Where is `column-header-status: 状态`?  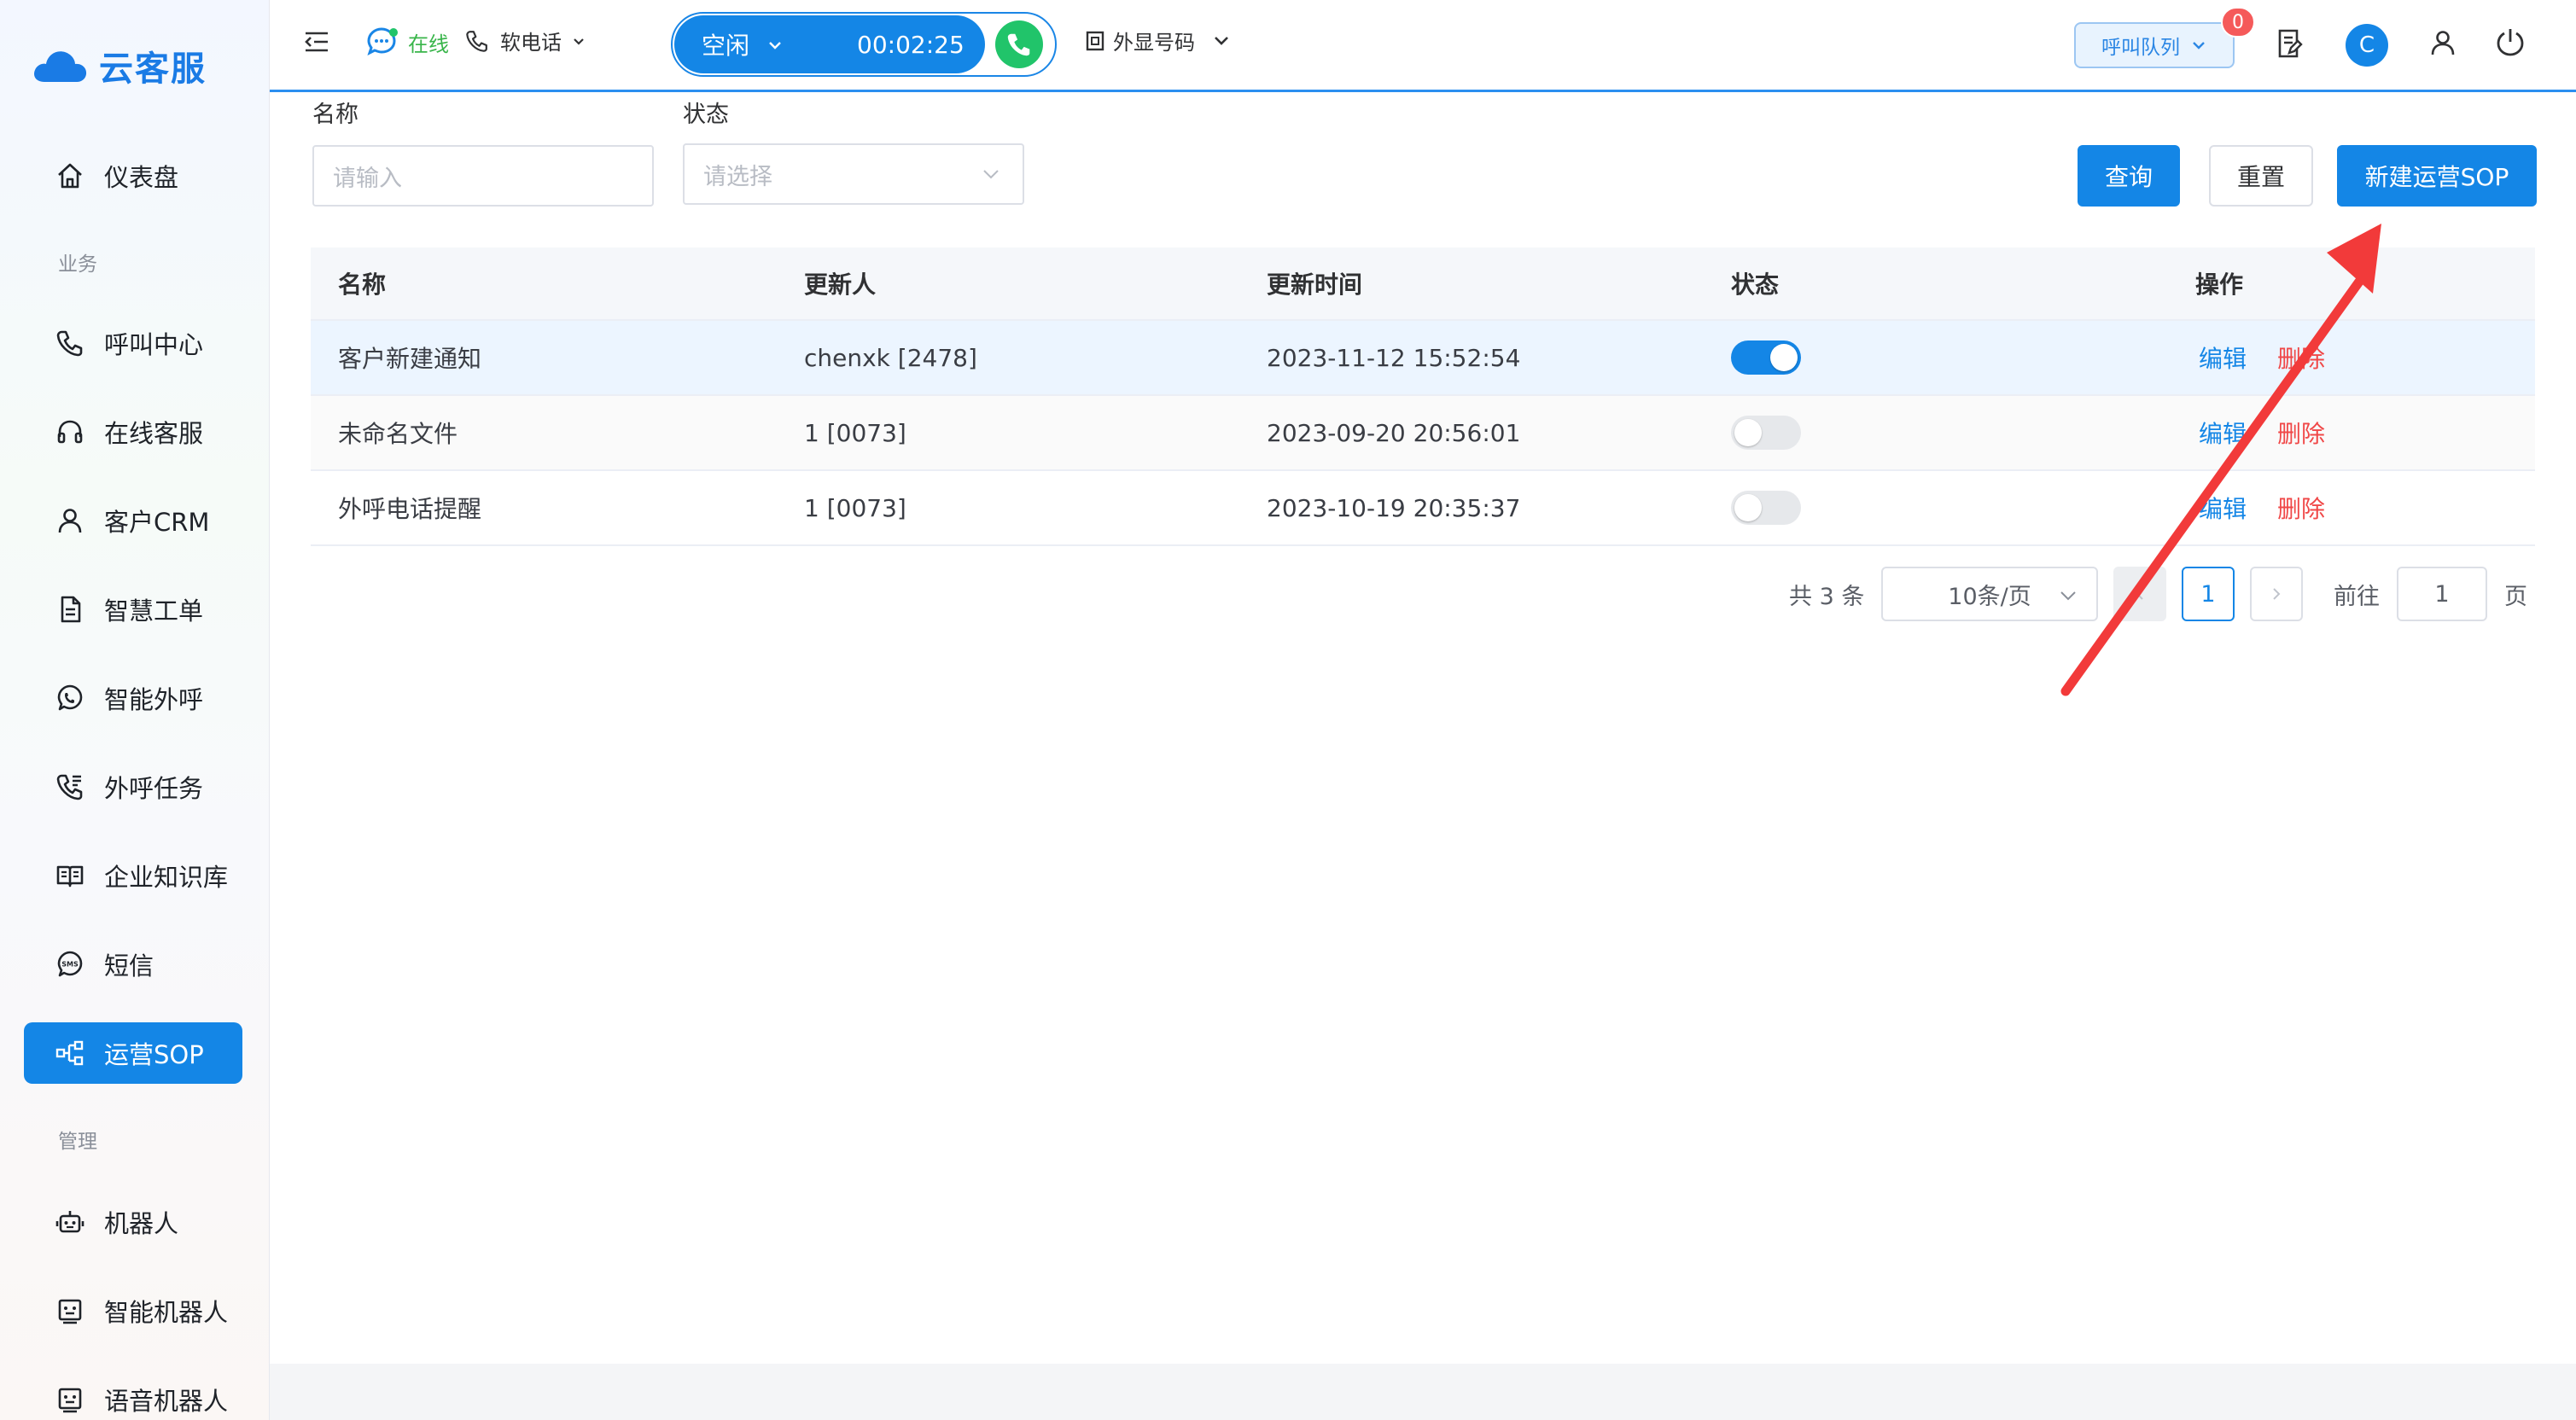 column-header-status: 状态 is located at coordinates (1755, 285).